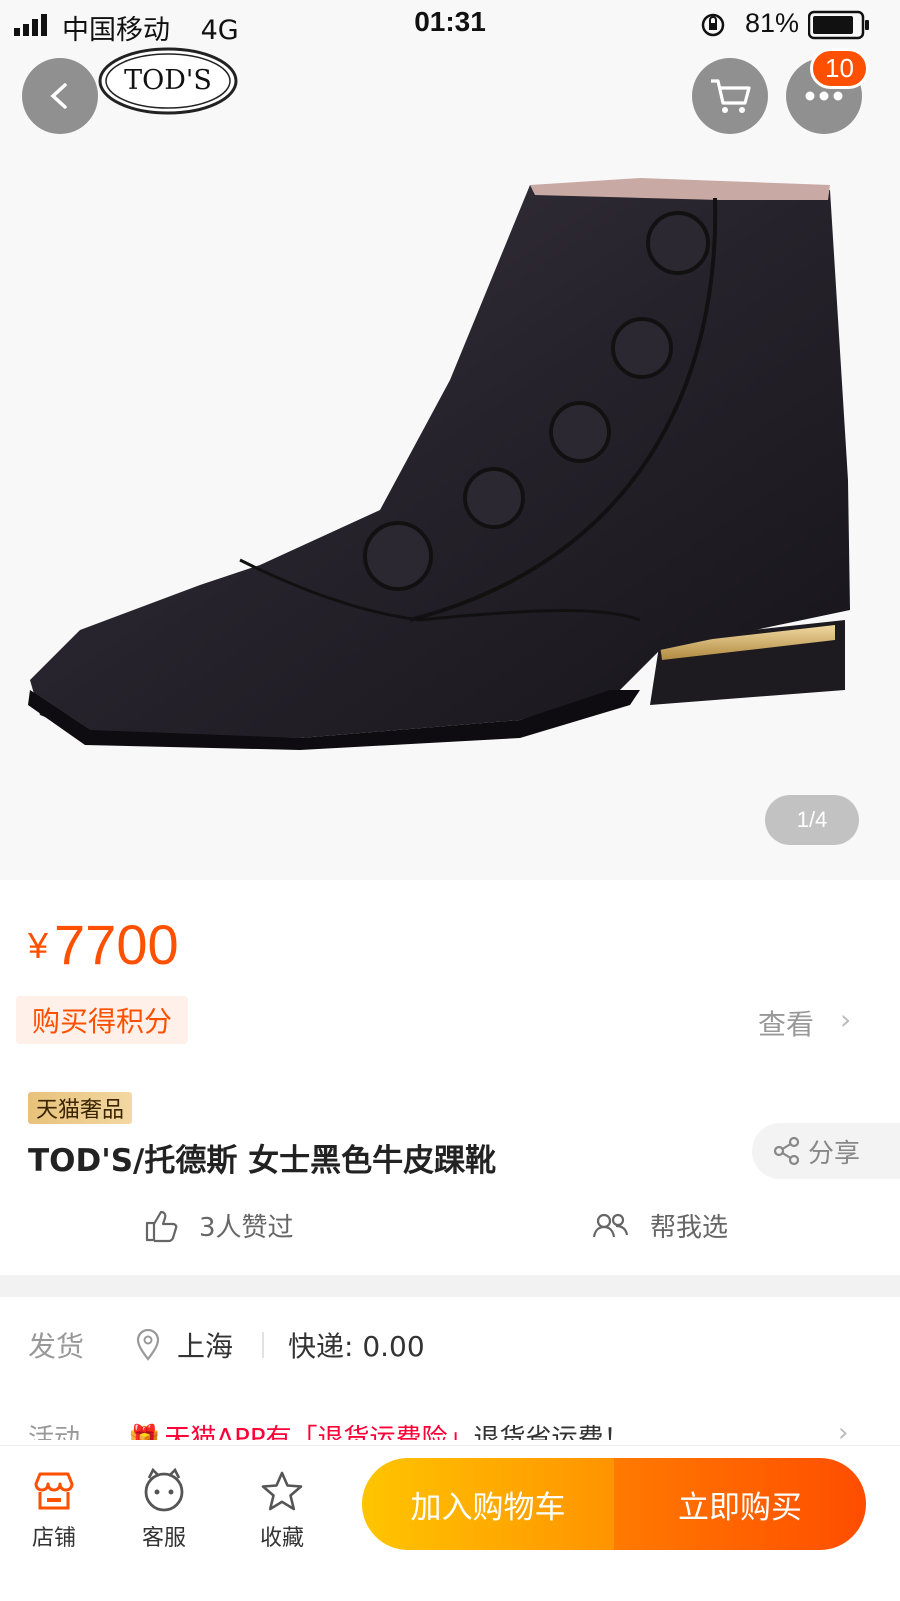  What do you see at coordinates (148, 1345) in the screenshot?
I see `location-pin-icon` at bounding box center [148, 1345].